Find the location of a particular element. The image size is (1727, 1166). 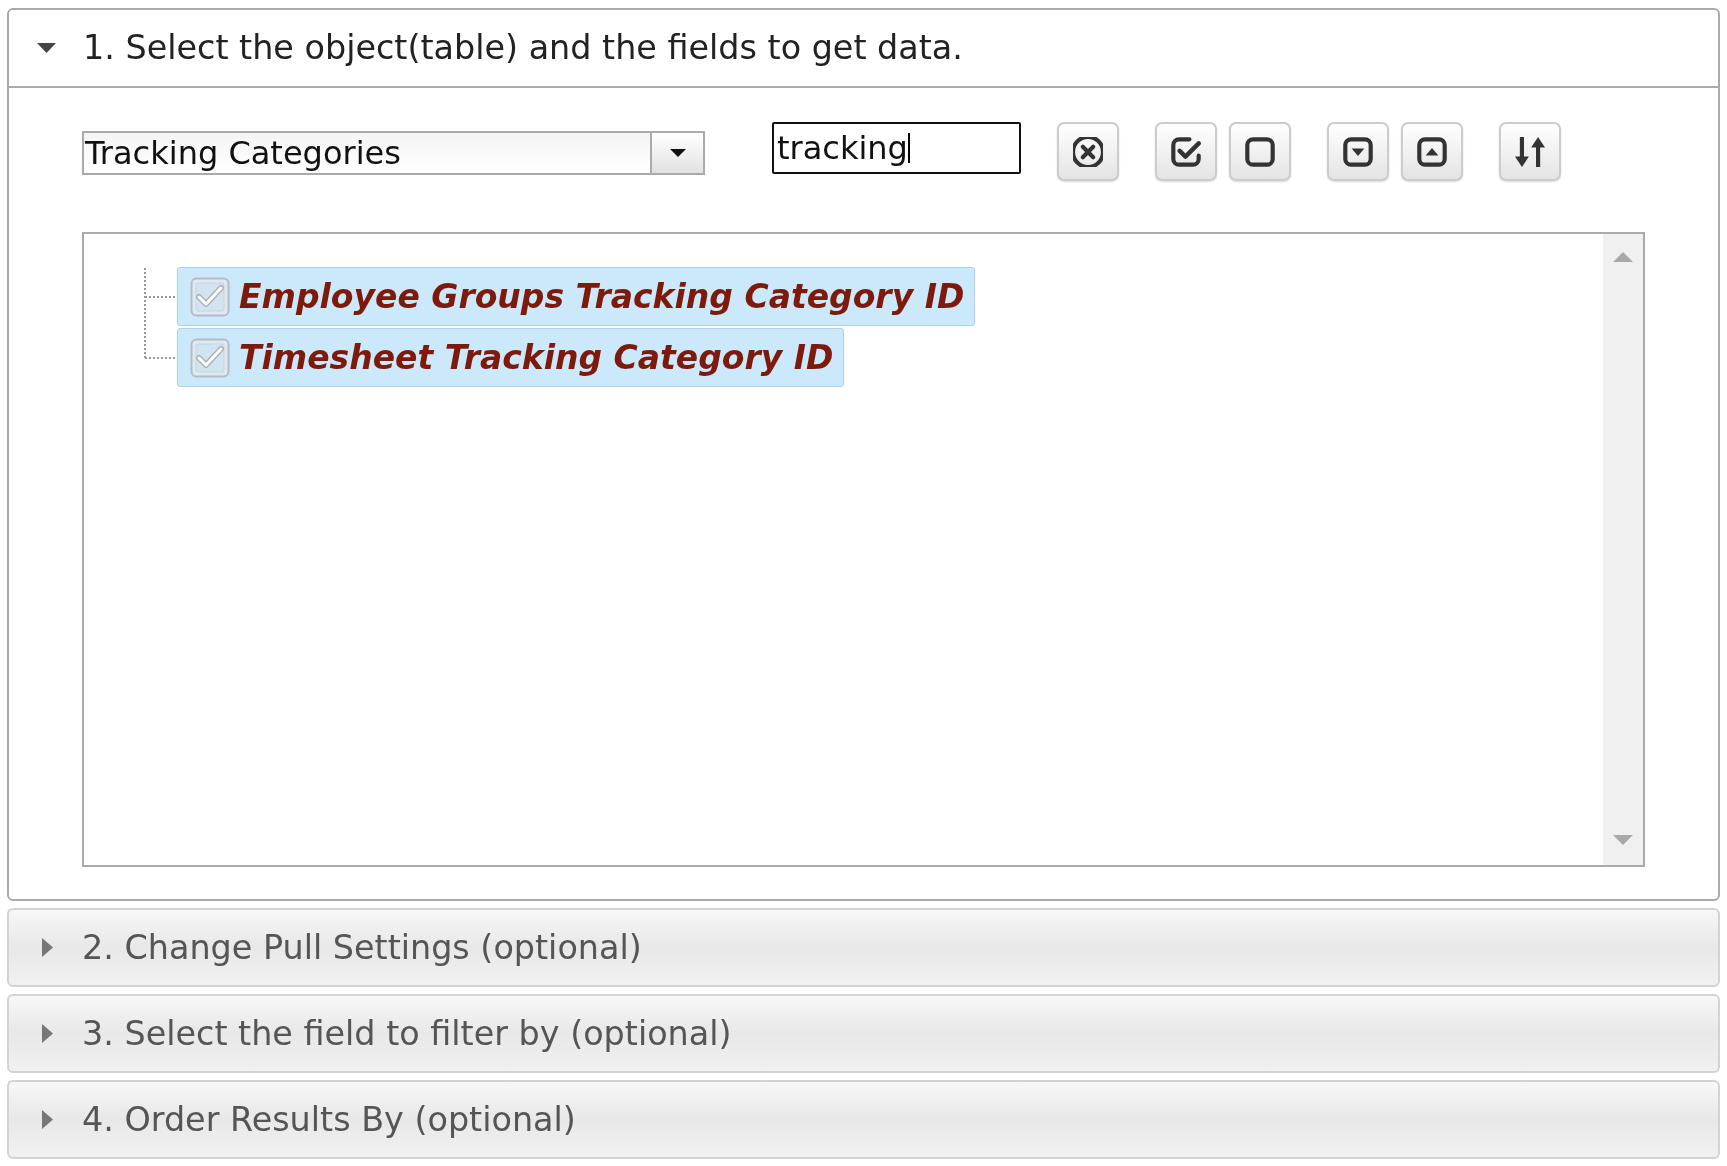

square-check-icon is located at coordinates (1186, 151).